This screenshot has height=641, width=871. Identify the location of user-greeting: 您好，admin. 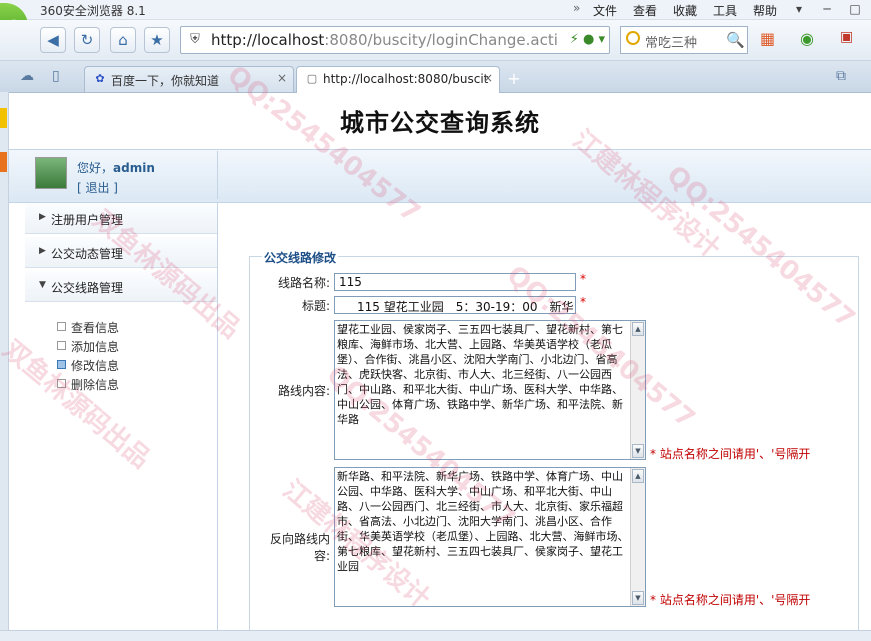
(116, 168).